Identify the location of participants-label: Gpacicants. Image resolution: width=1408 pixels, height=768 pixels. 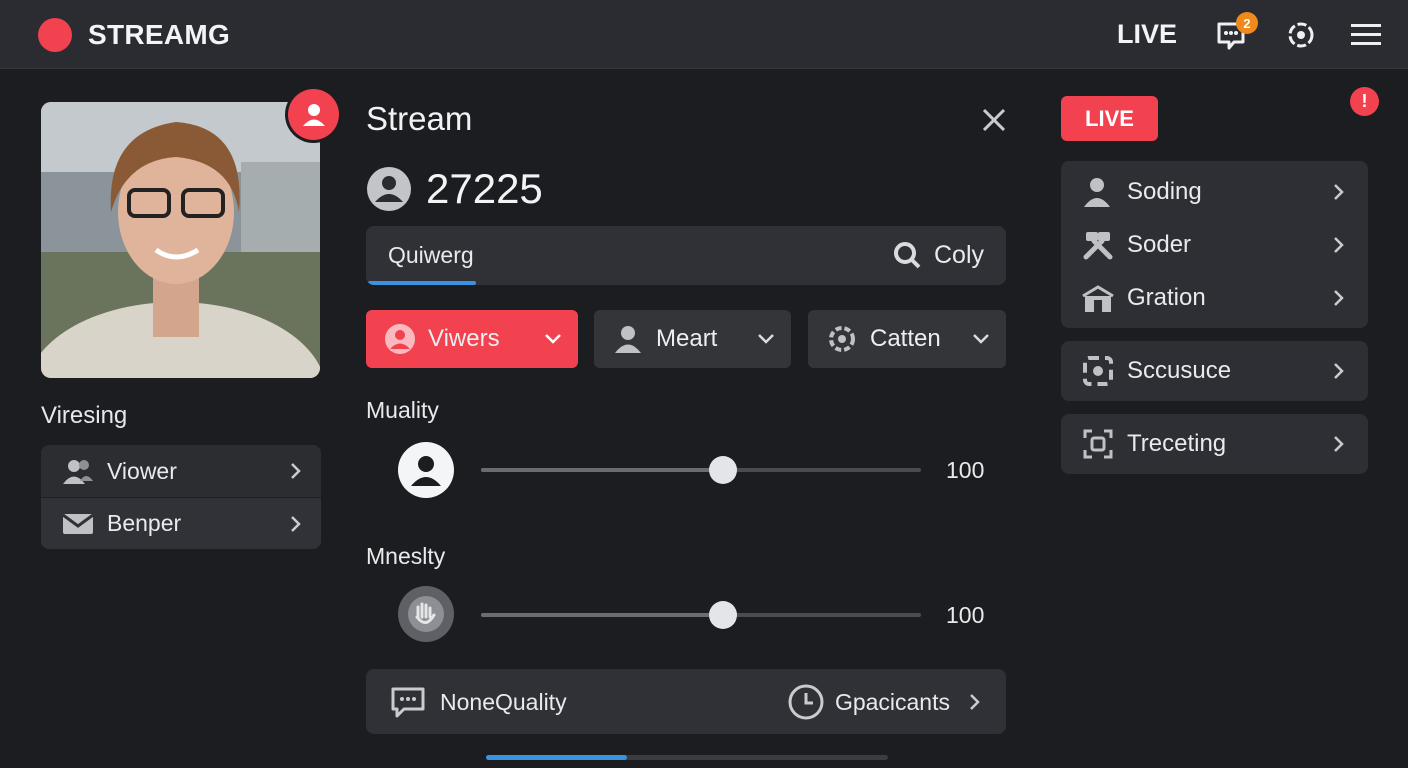
(892, 701).